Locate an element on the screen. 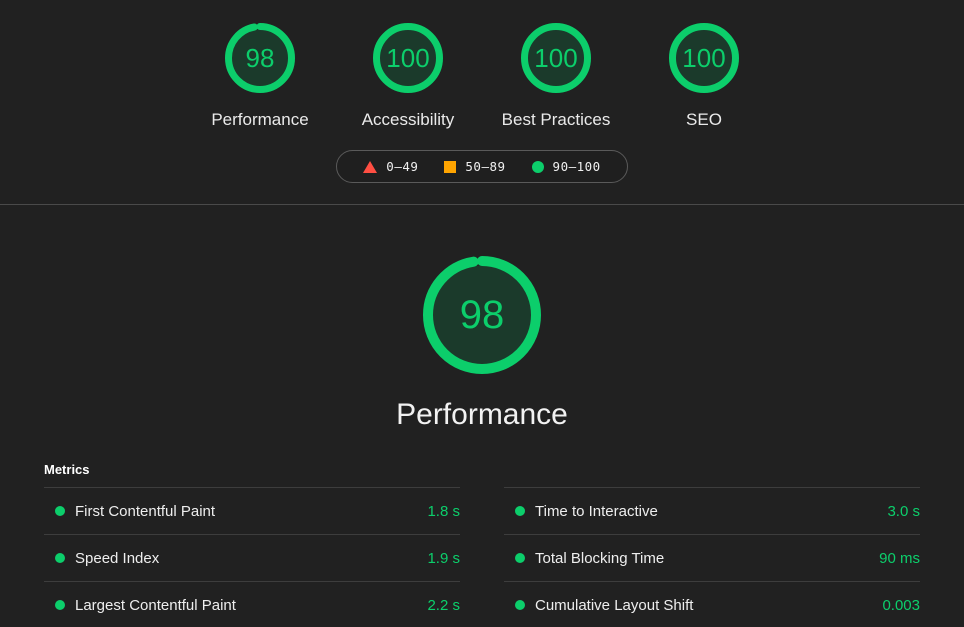 The image size is (964, 627). summary-gauge-seo: 100 SEO is located at coordinates (704, 72).